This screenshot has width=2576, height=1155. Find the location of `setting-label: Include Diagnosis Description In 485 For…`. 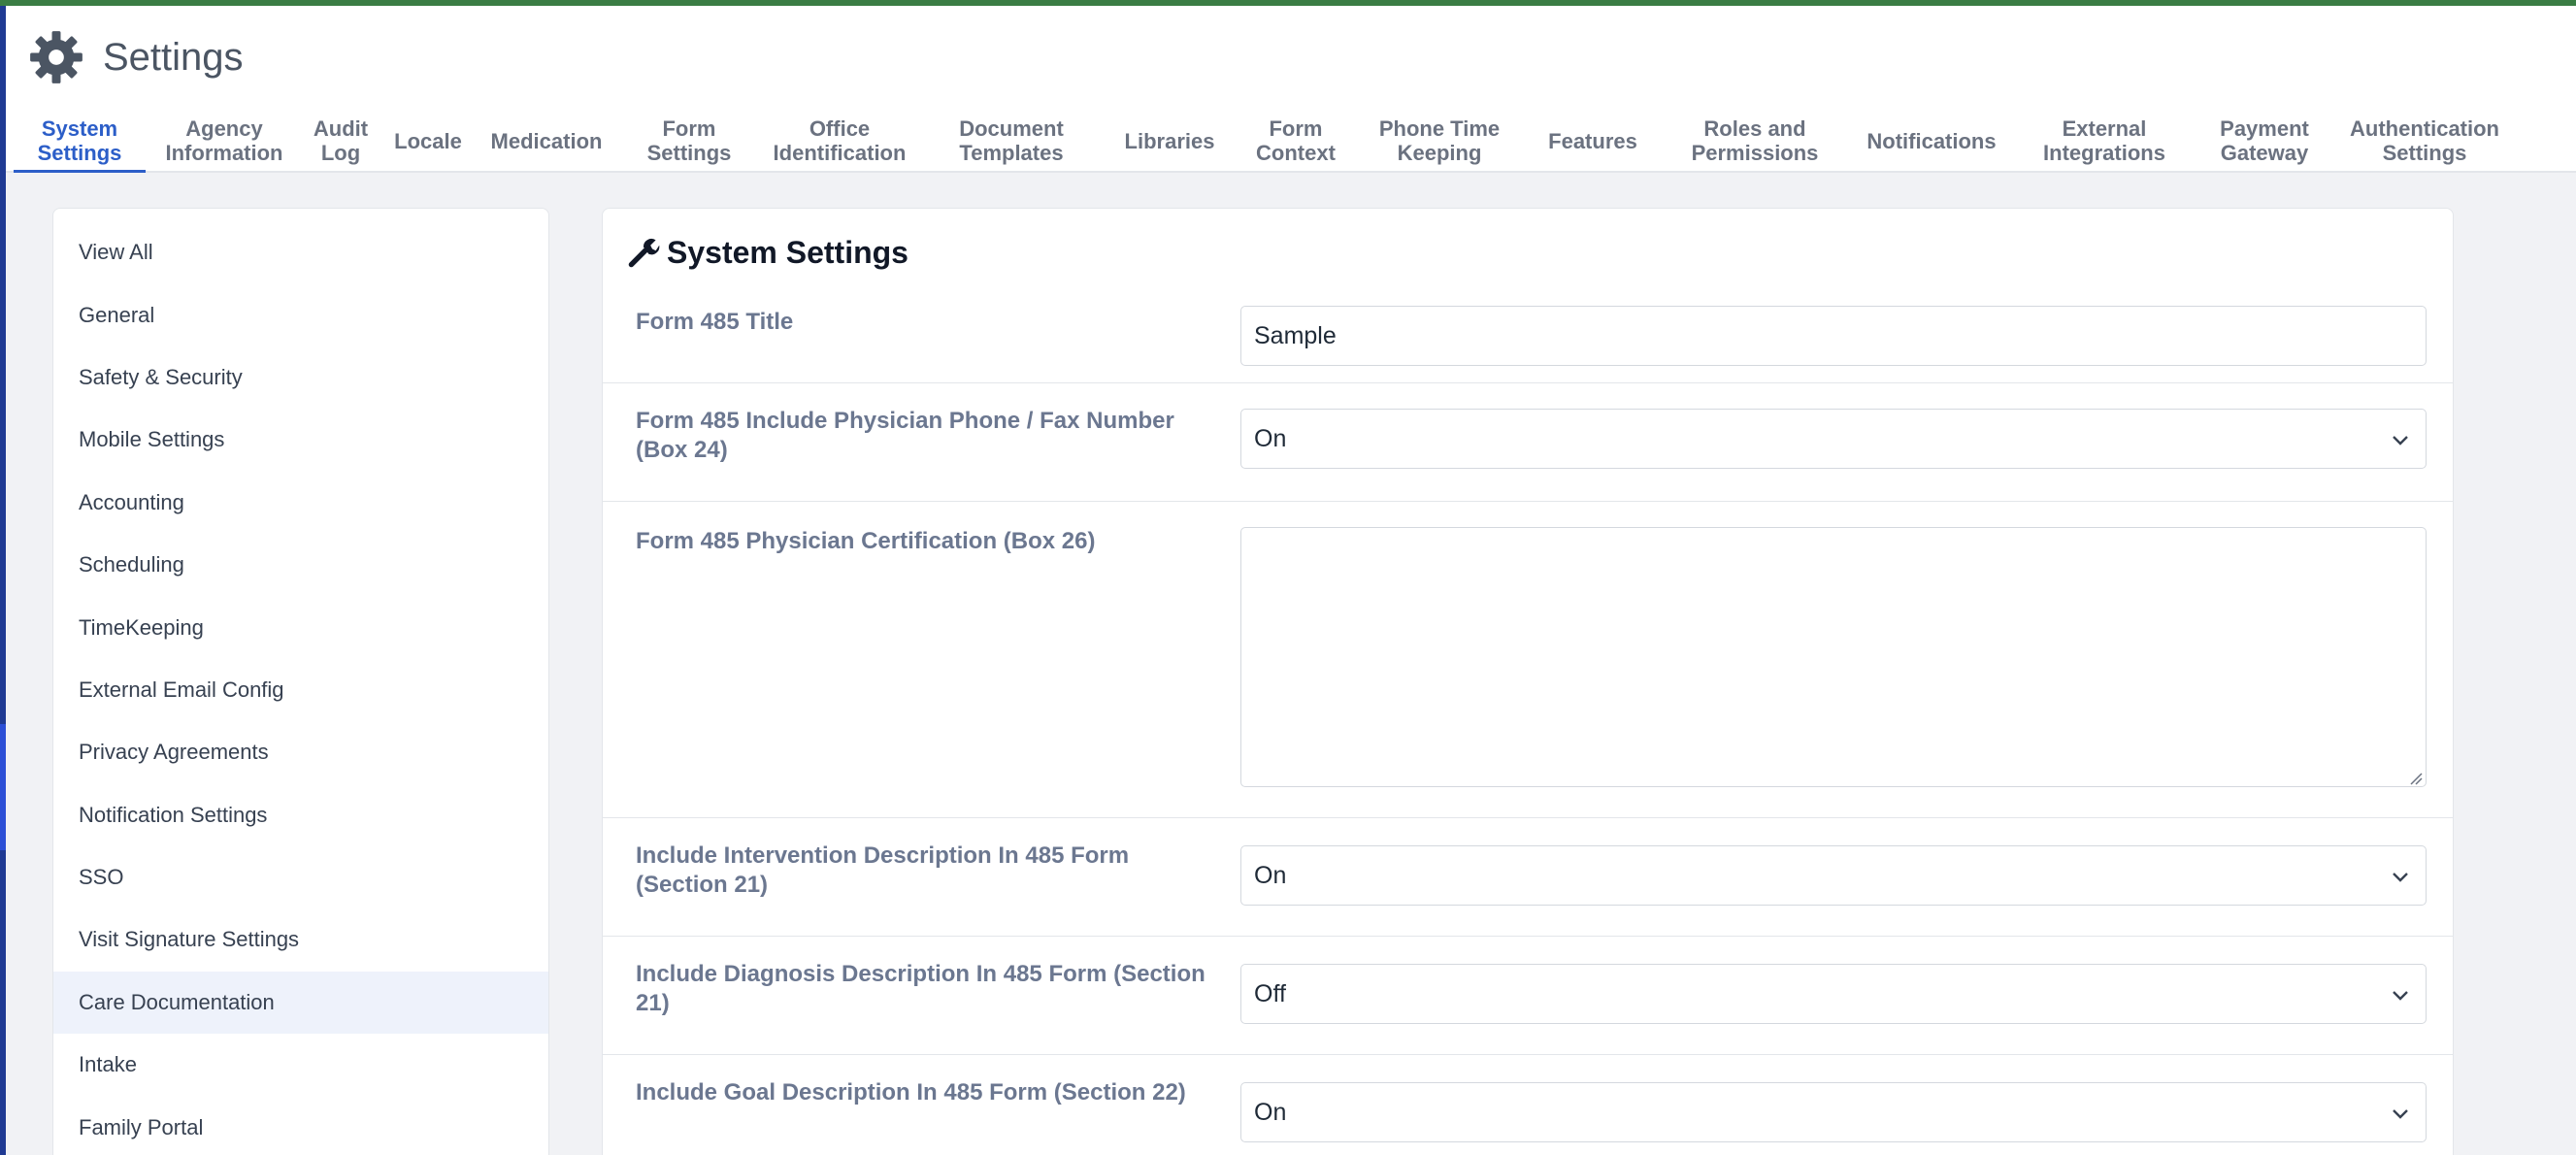

setting-label: Include Diagnosis Description In 485 For… is located at coordinates (920, 988).